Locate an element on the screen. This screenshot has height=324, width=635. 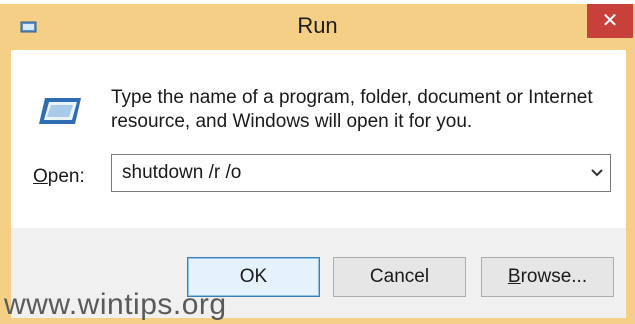
cancel-button: Cancel is located at coordinates (399, 277).